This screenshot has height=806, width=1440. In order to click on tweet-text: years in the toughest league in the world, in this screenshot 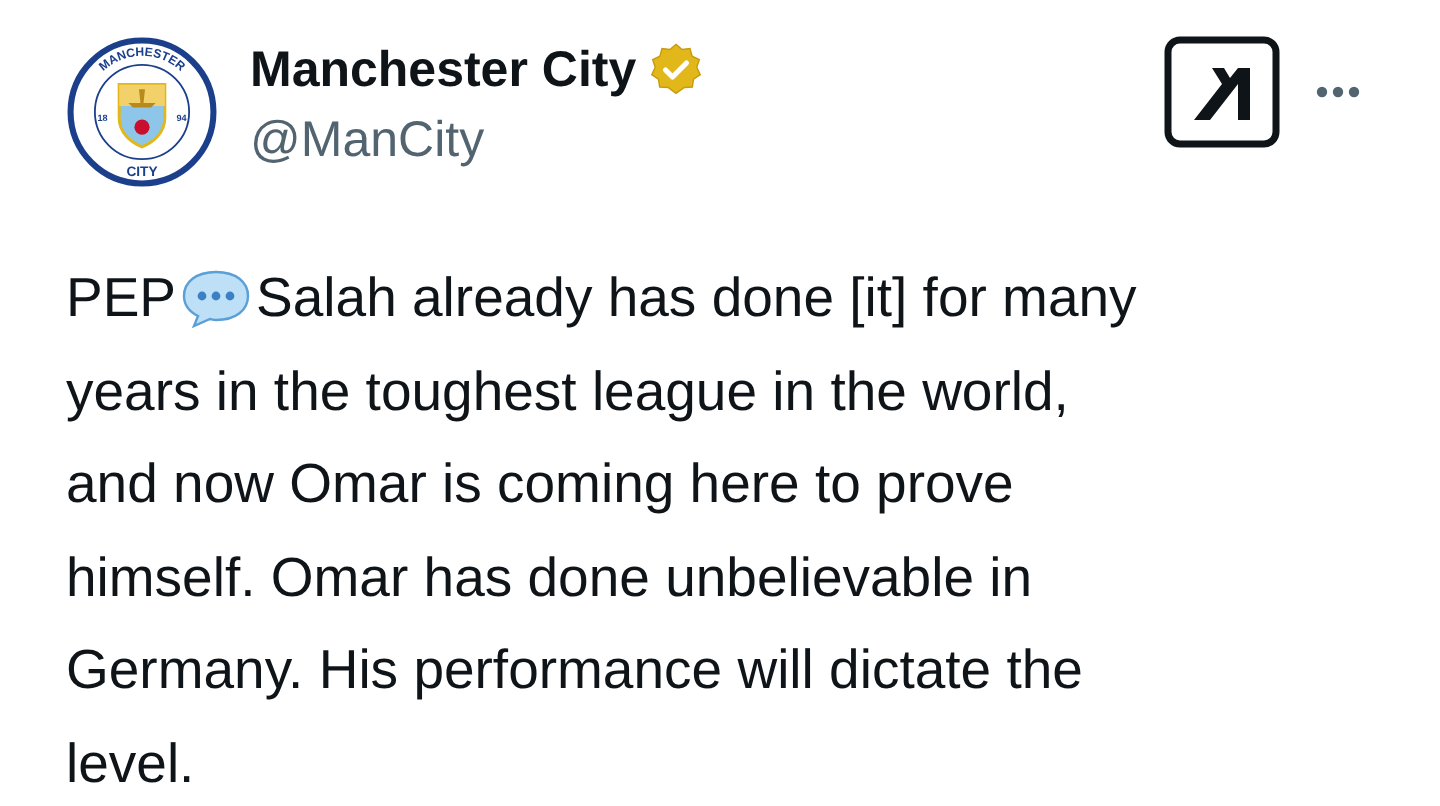, I will do `click(567, 391)`.